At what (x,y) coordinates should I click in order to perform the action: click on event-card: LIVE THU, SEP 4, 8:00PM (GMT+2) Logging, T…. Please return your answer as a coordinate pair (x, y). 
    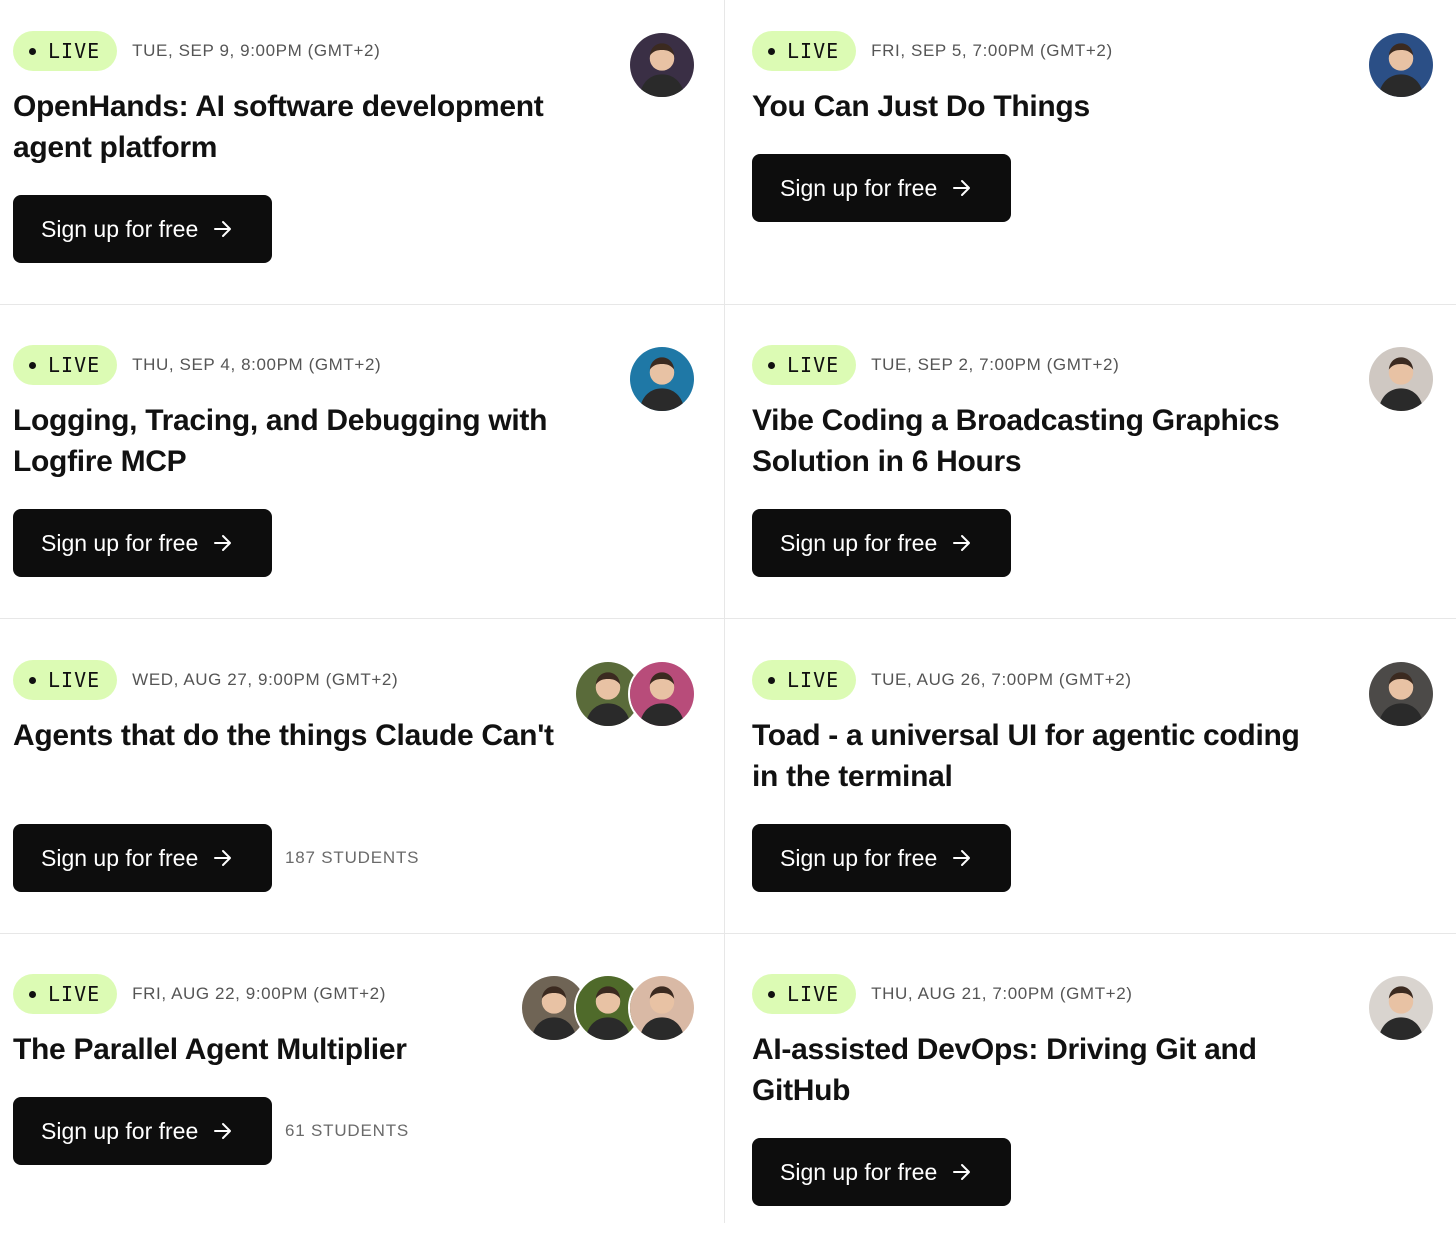
    Looking at the image, I should click on (362, 471).